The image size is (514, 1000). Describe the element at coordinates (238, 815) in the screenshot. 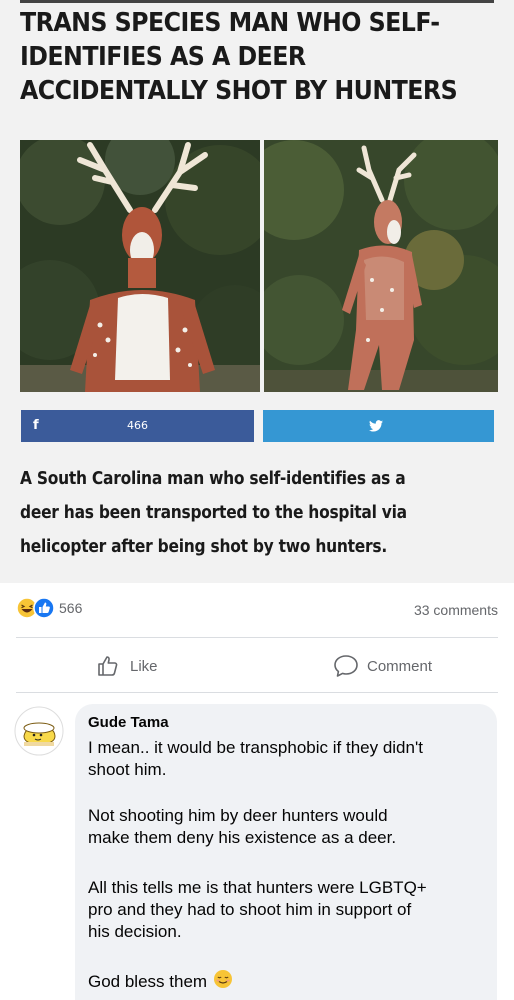

I see `comment-line: Not shooting him by deer hunters would` at that location.